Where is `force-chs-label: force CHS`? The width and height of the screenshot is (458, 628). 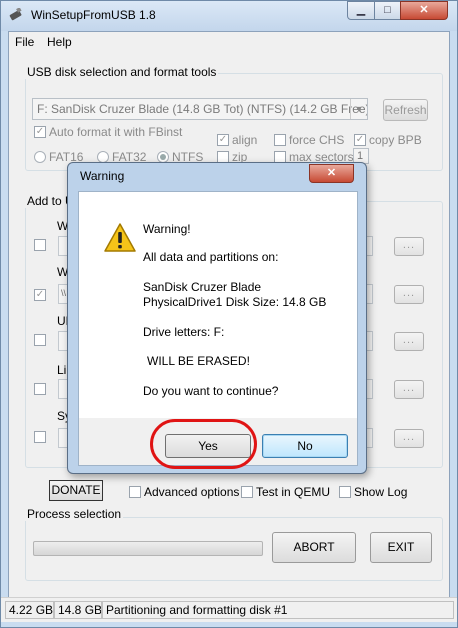 force-chs-label: force CHS is located at coordinates (317, 140).